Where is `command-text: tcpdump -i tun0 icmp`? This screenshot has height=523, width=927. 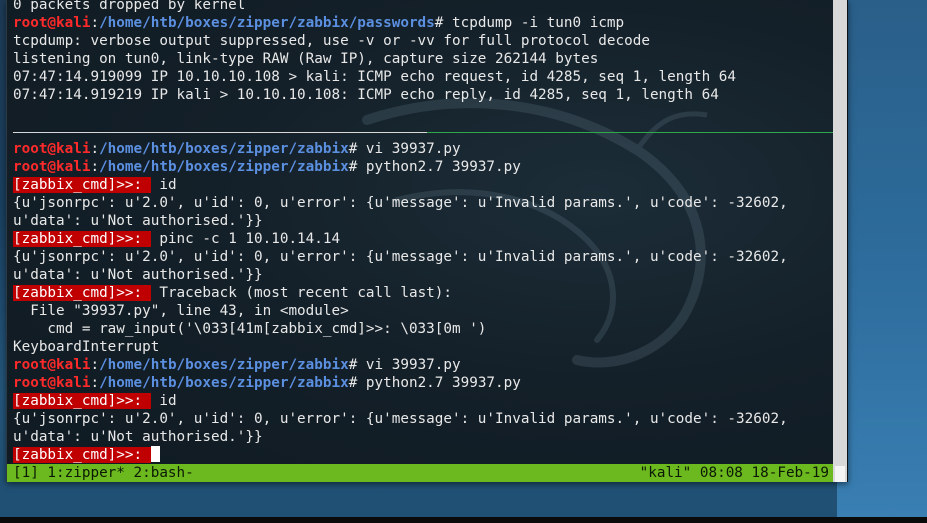
command-text: tcpdump -i tun0 icmp is located at coordinates (538, 23).